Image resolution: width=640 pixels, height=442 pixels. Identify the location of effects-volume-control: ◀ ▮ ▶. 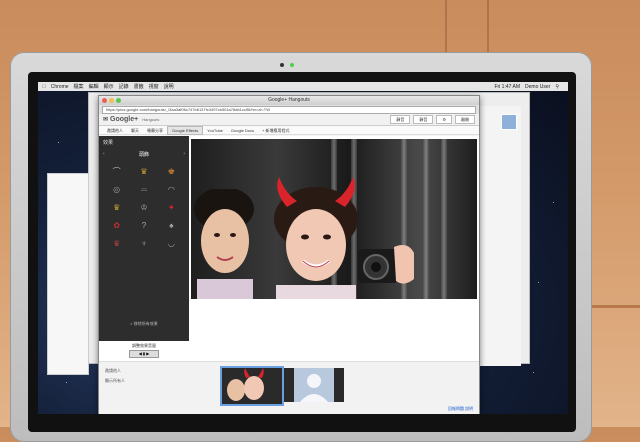
(144, 354).